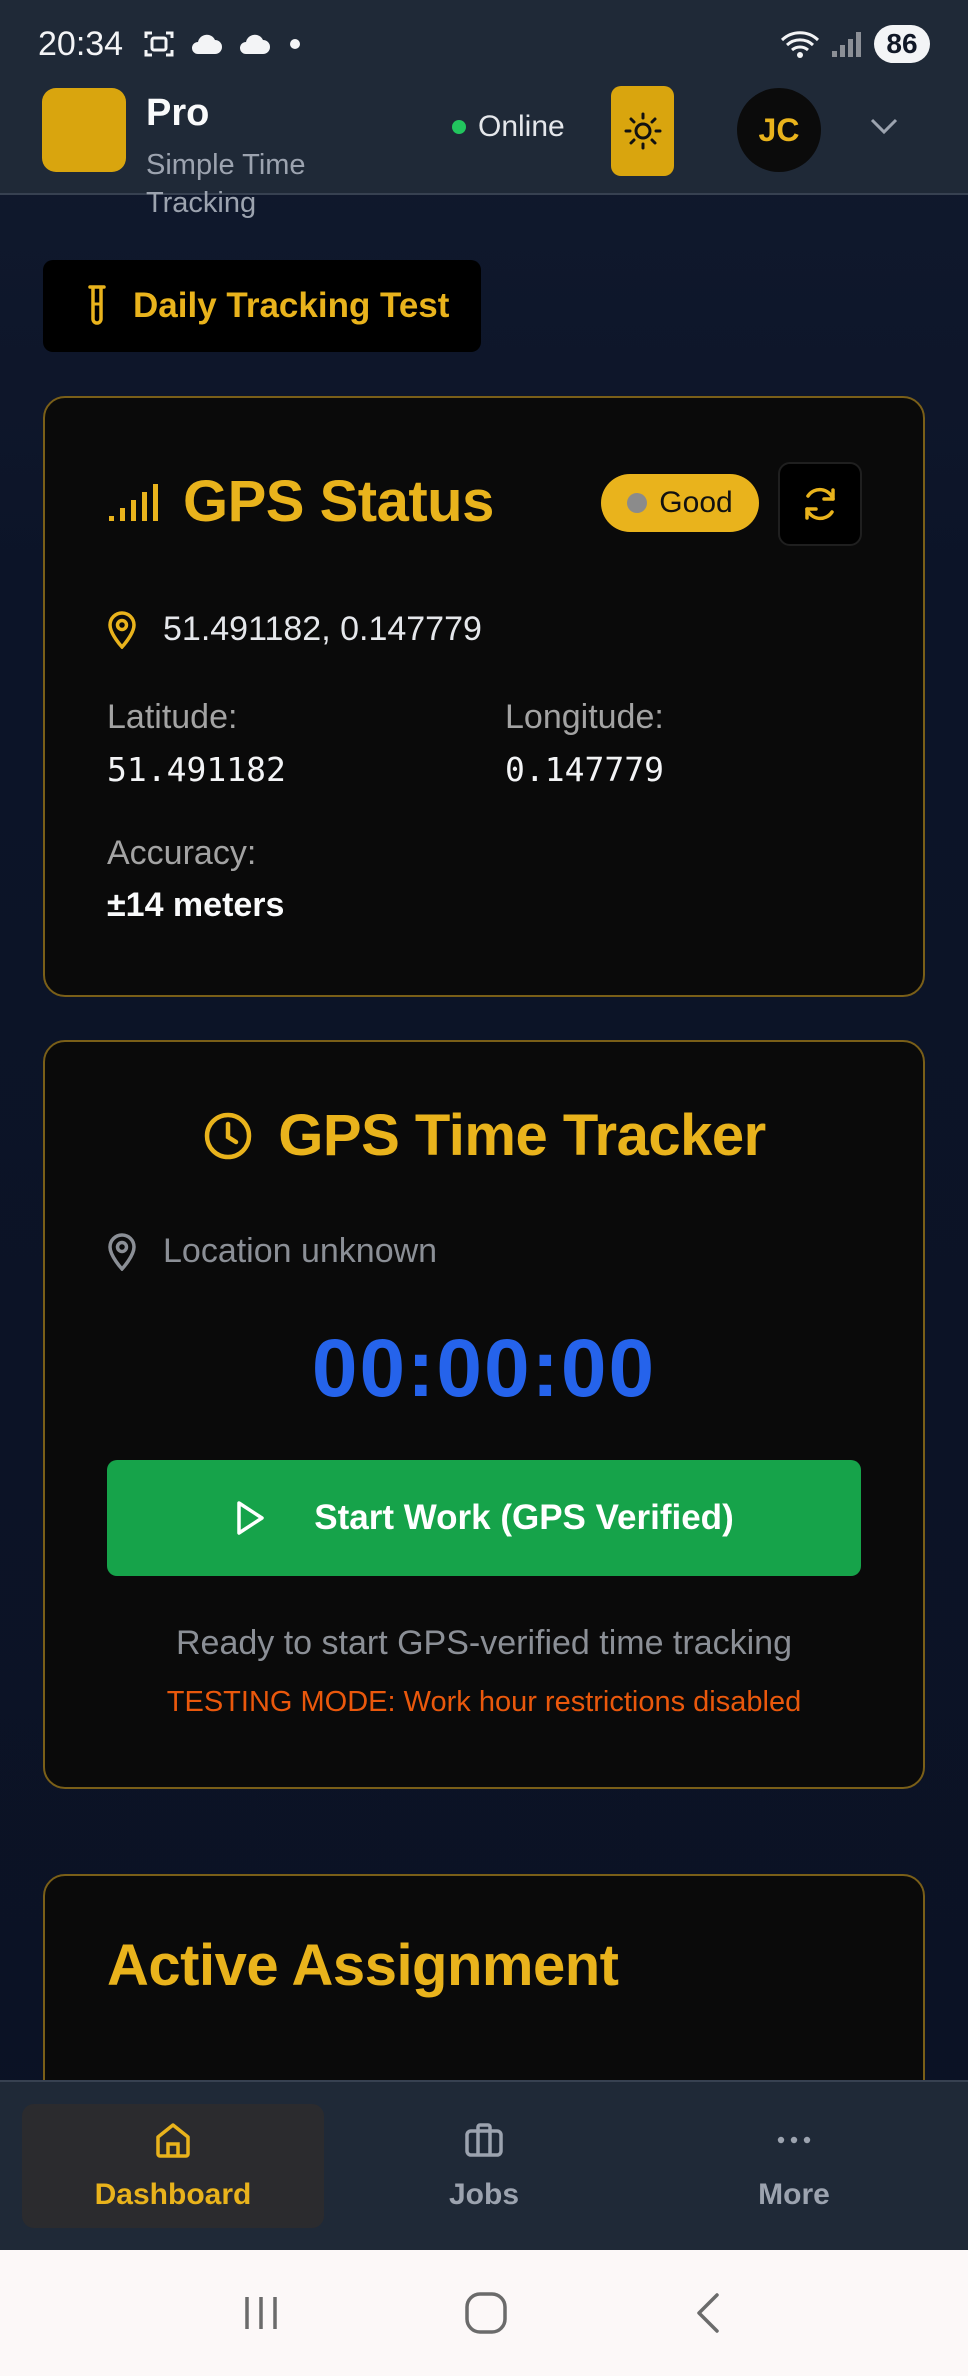  I want to click on latitude-label: Latitude:, so click(172, 717).